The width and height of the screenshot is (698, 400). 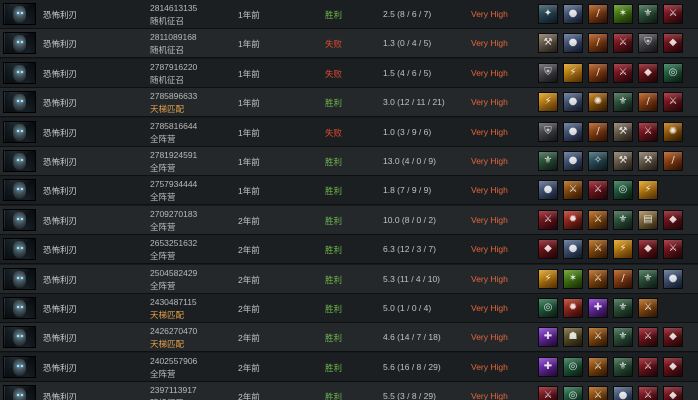 What do you see at coordinates (173, 273) in the screenshot?
I see `match-id-link: 2504582429` at bounding box center [173, 273].